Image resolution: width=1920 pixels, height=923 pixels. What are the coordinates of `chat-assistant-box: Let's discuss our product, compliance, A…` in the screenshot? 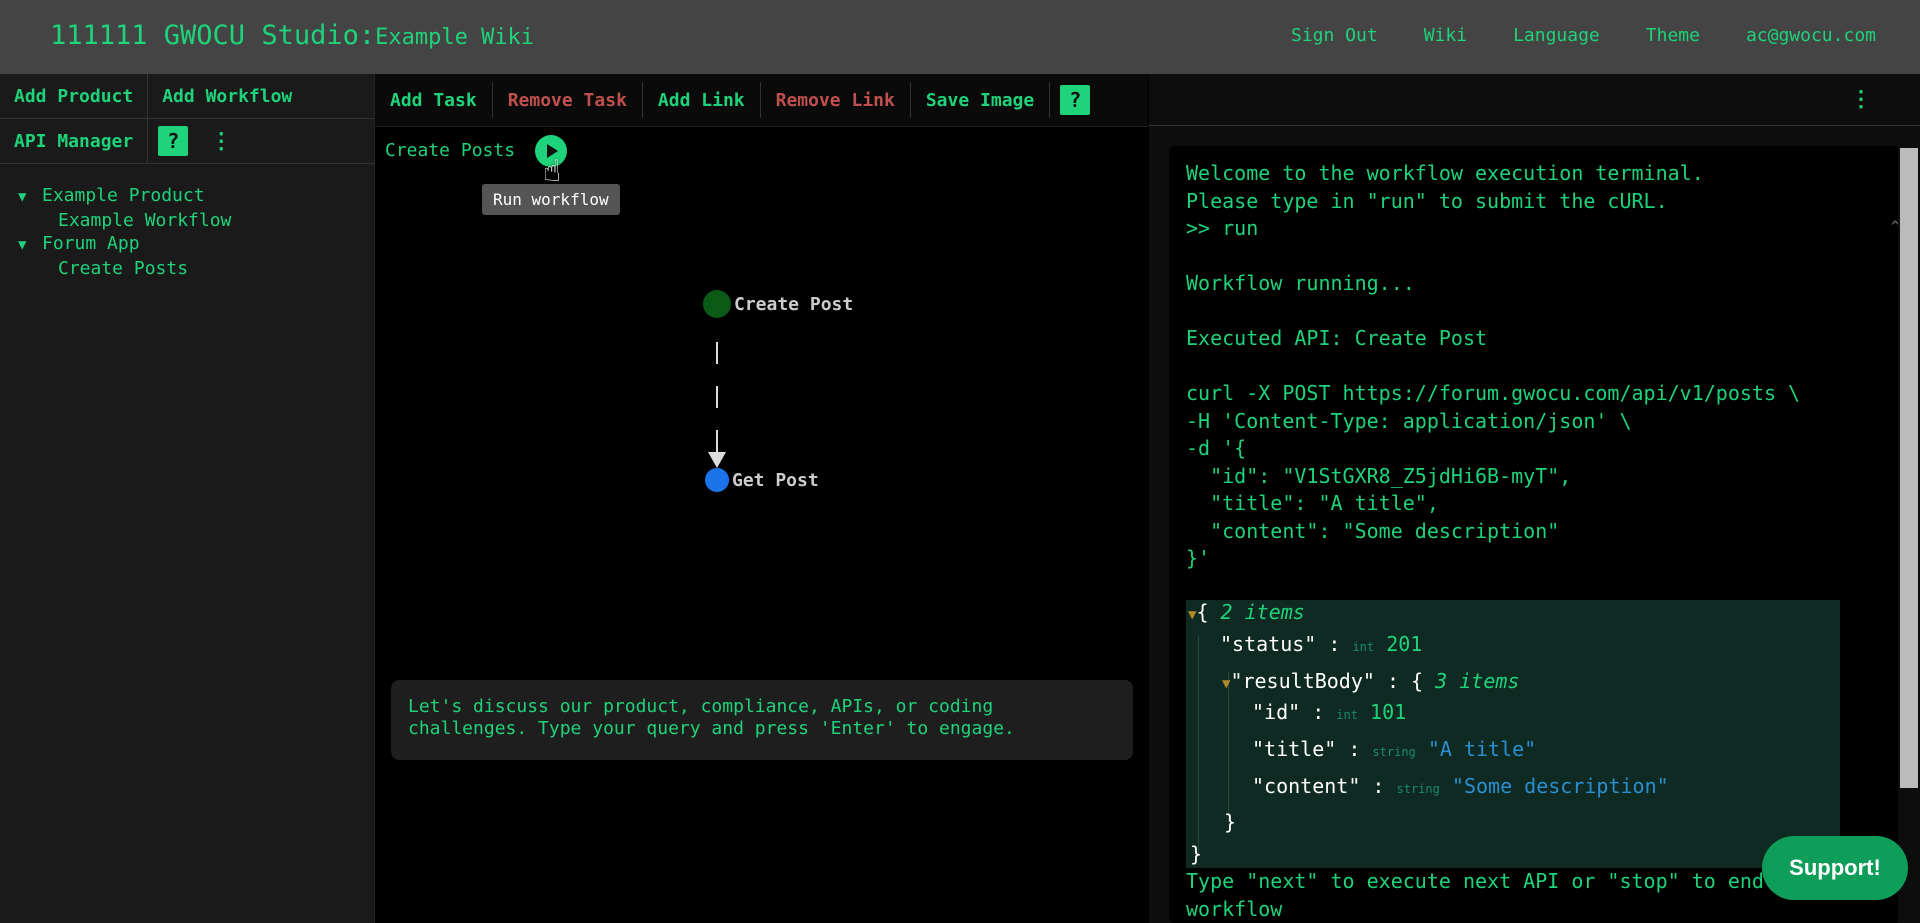 It's located at (762, 720).